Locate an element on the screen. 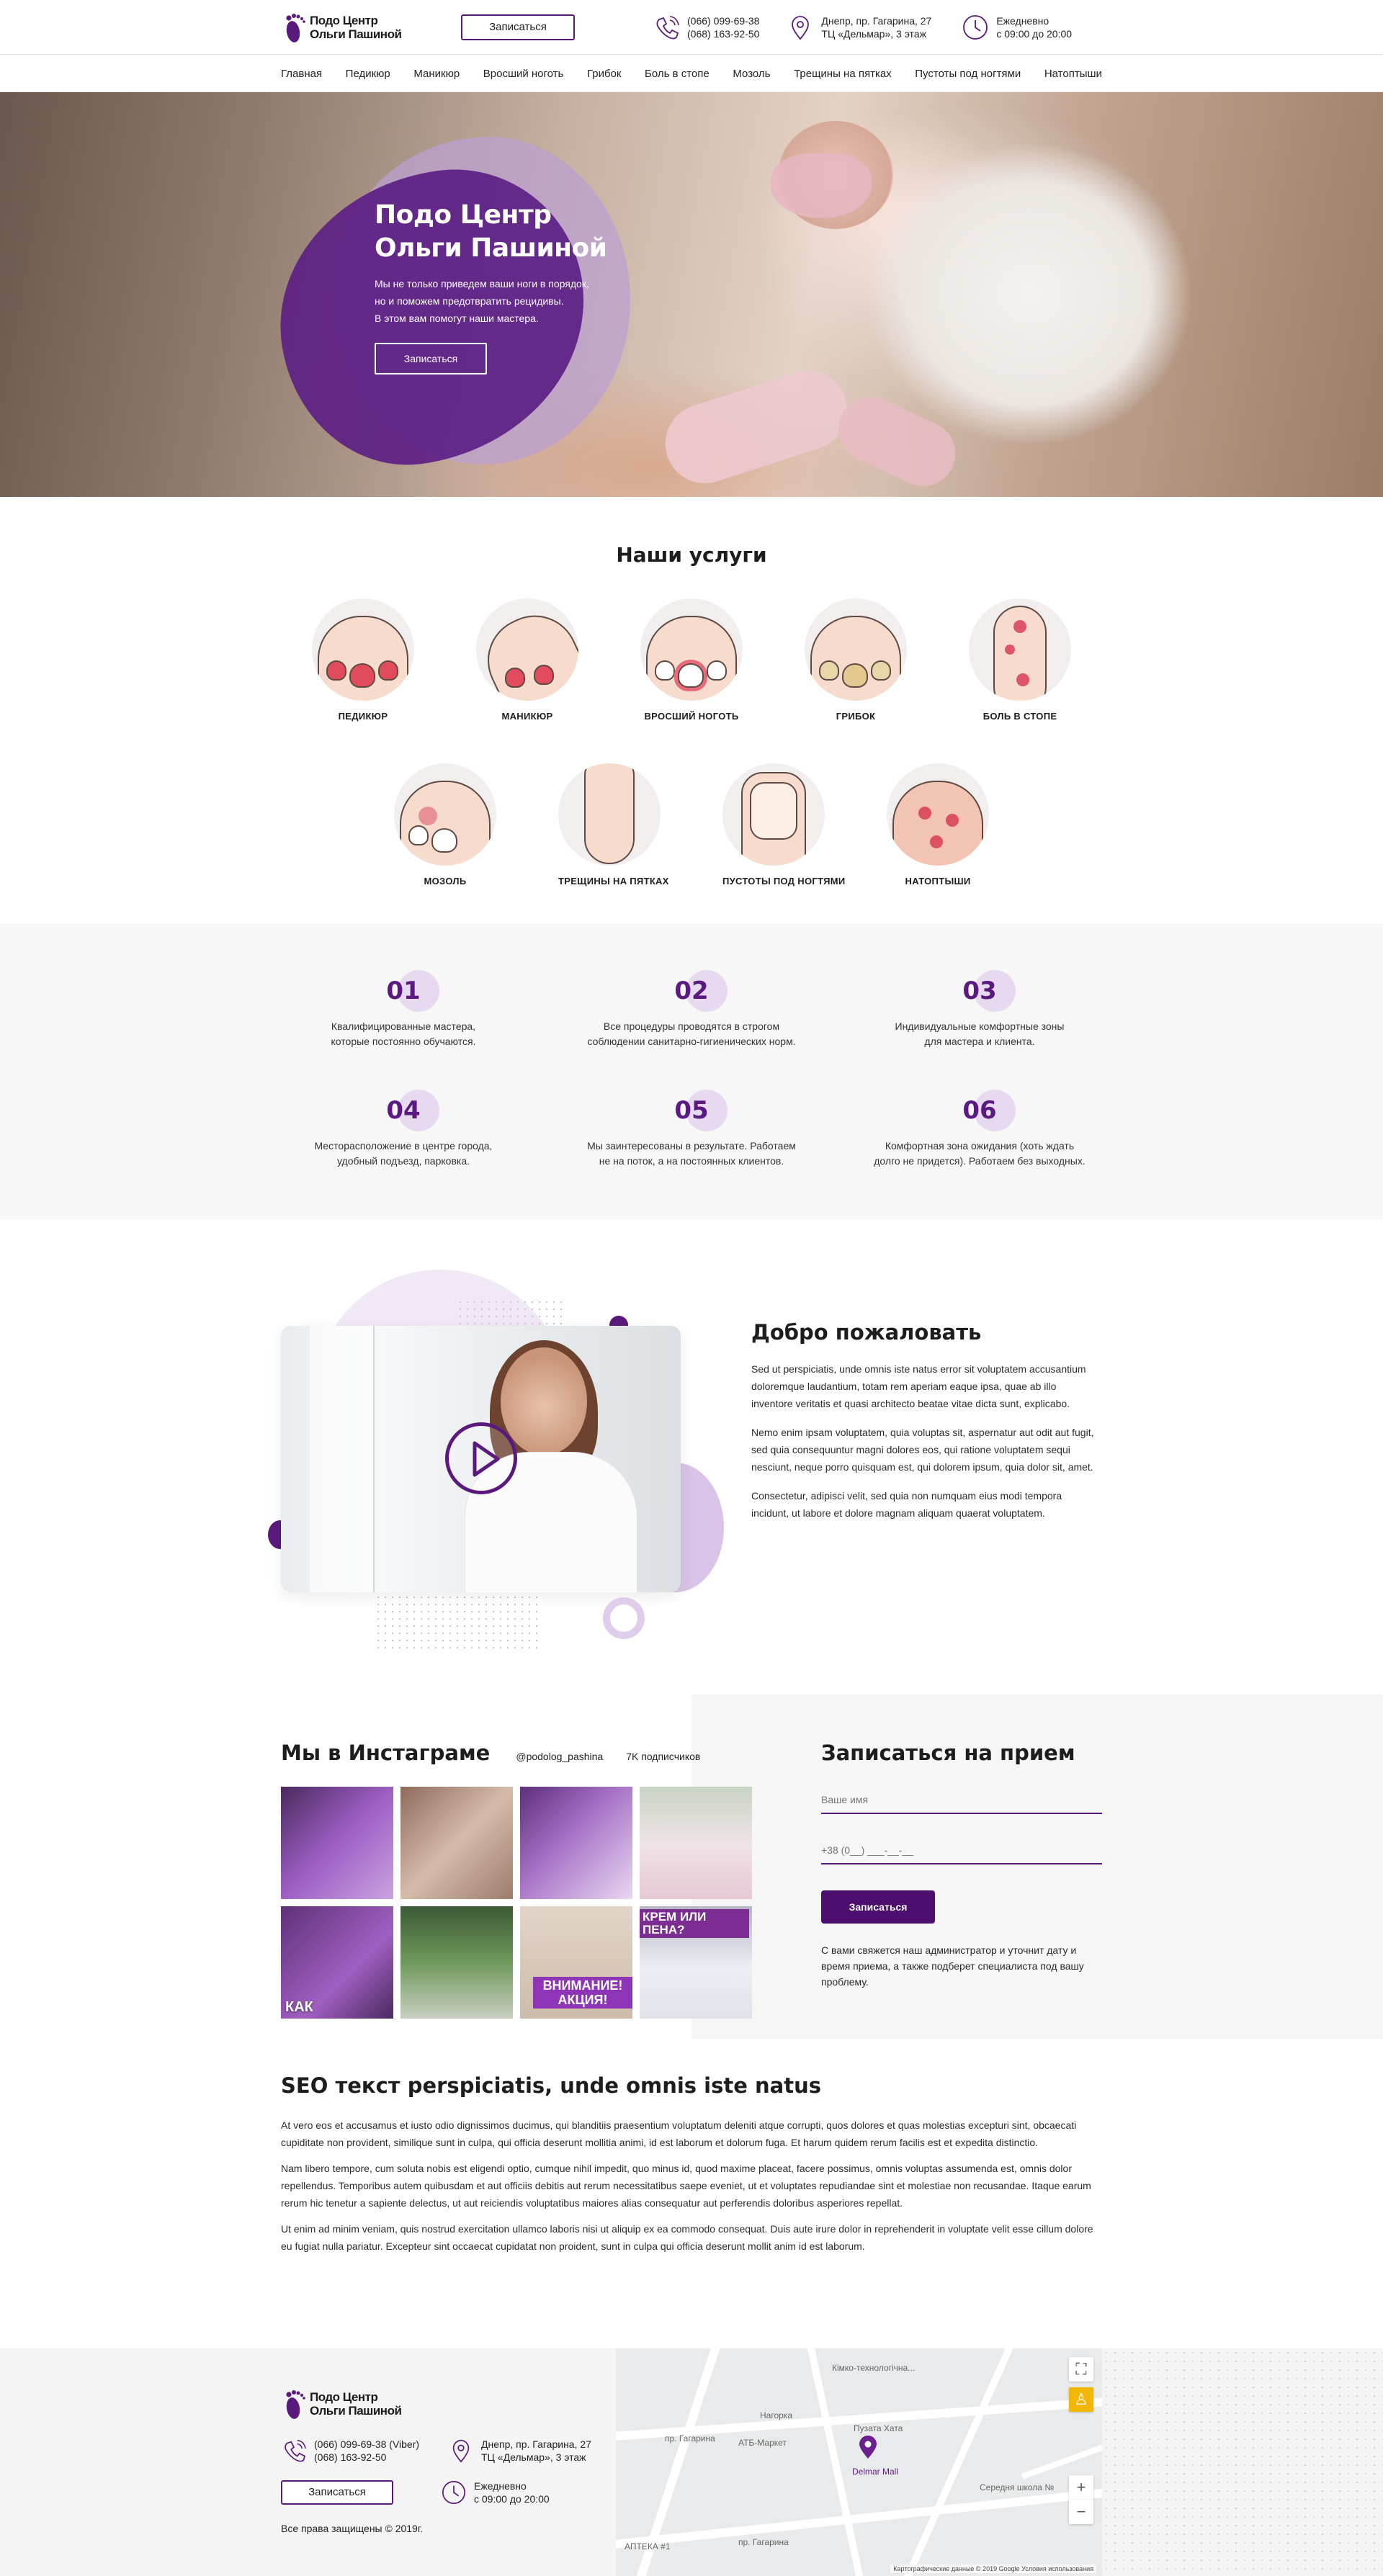  nav-item-manicure: Маникюр is located at coordinates (437, 74).